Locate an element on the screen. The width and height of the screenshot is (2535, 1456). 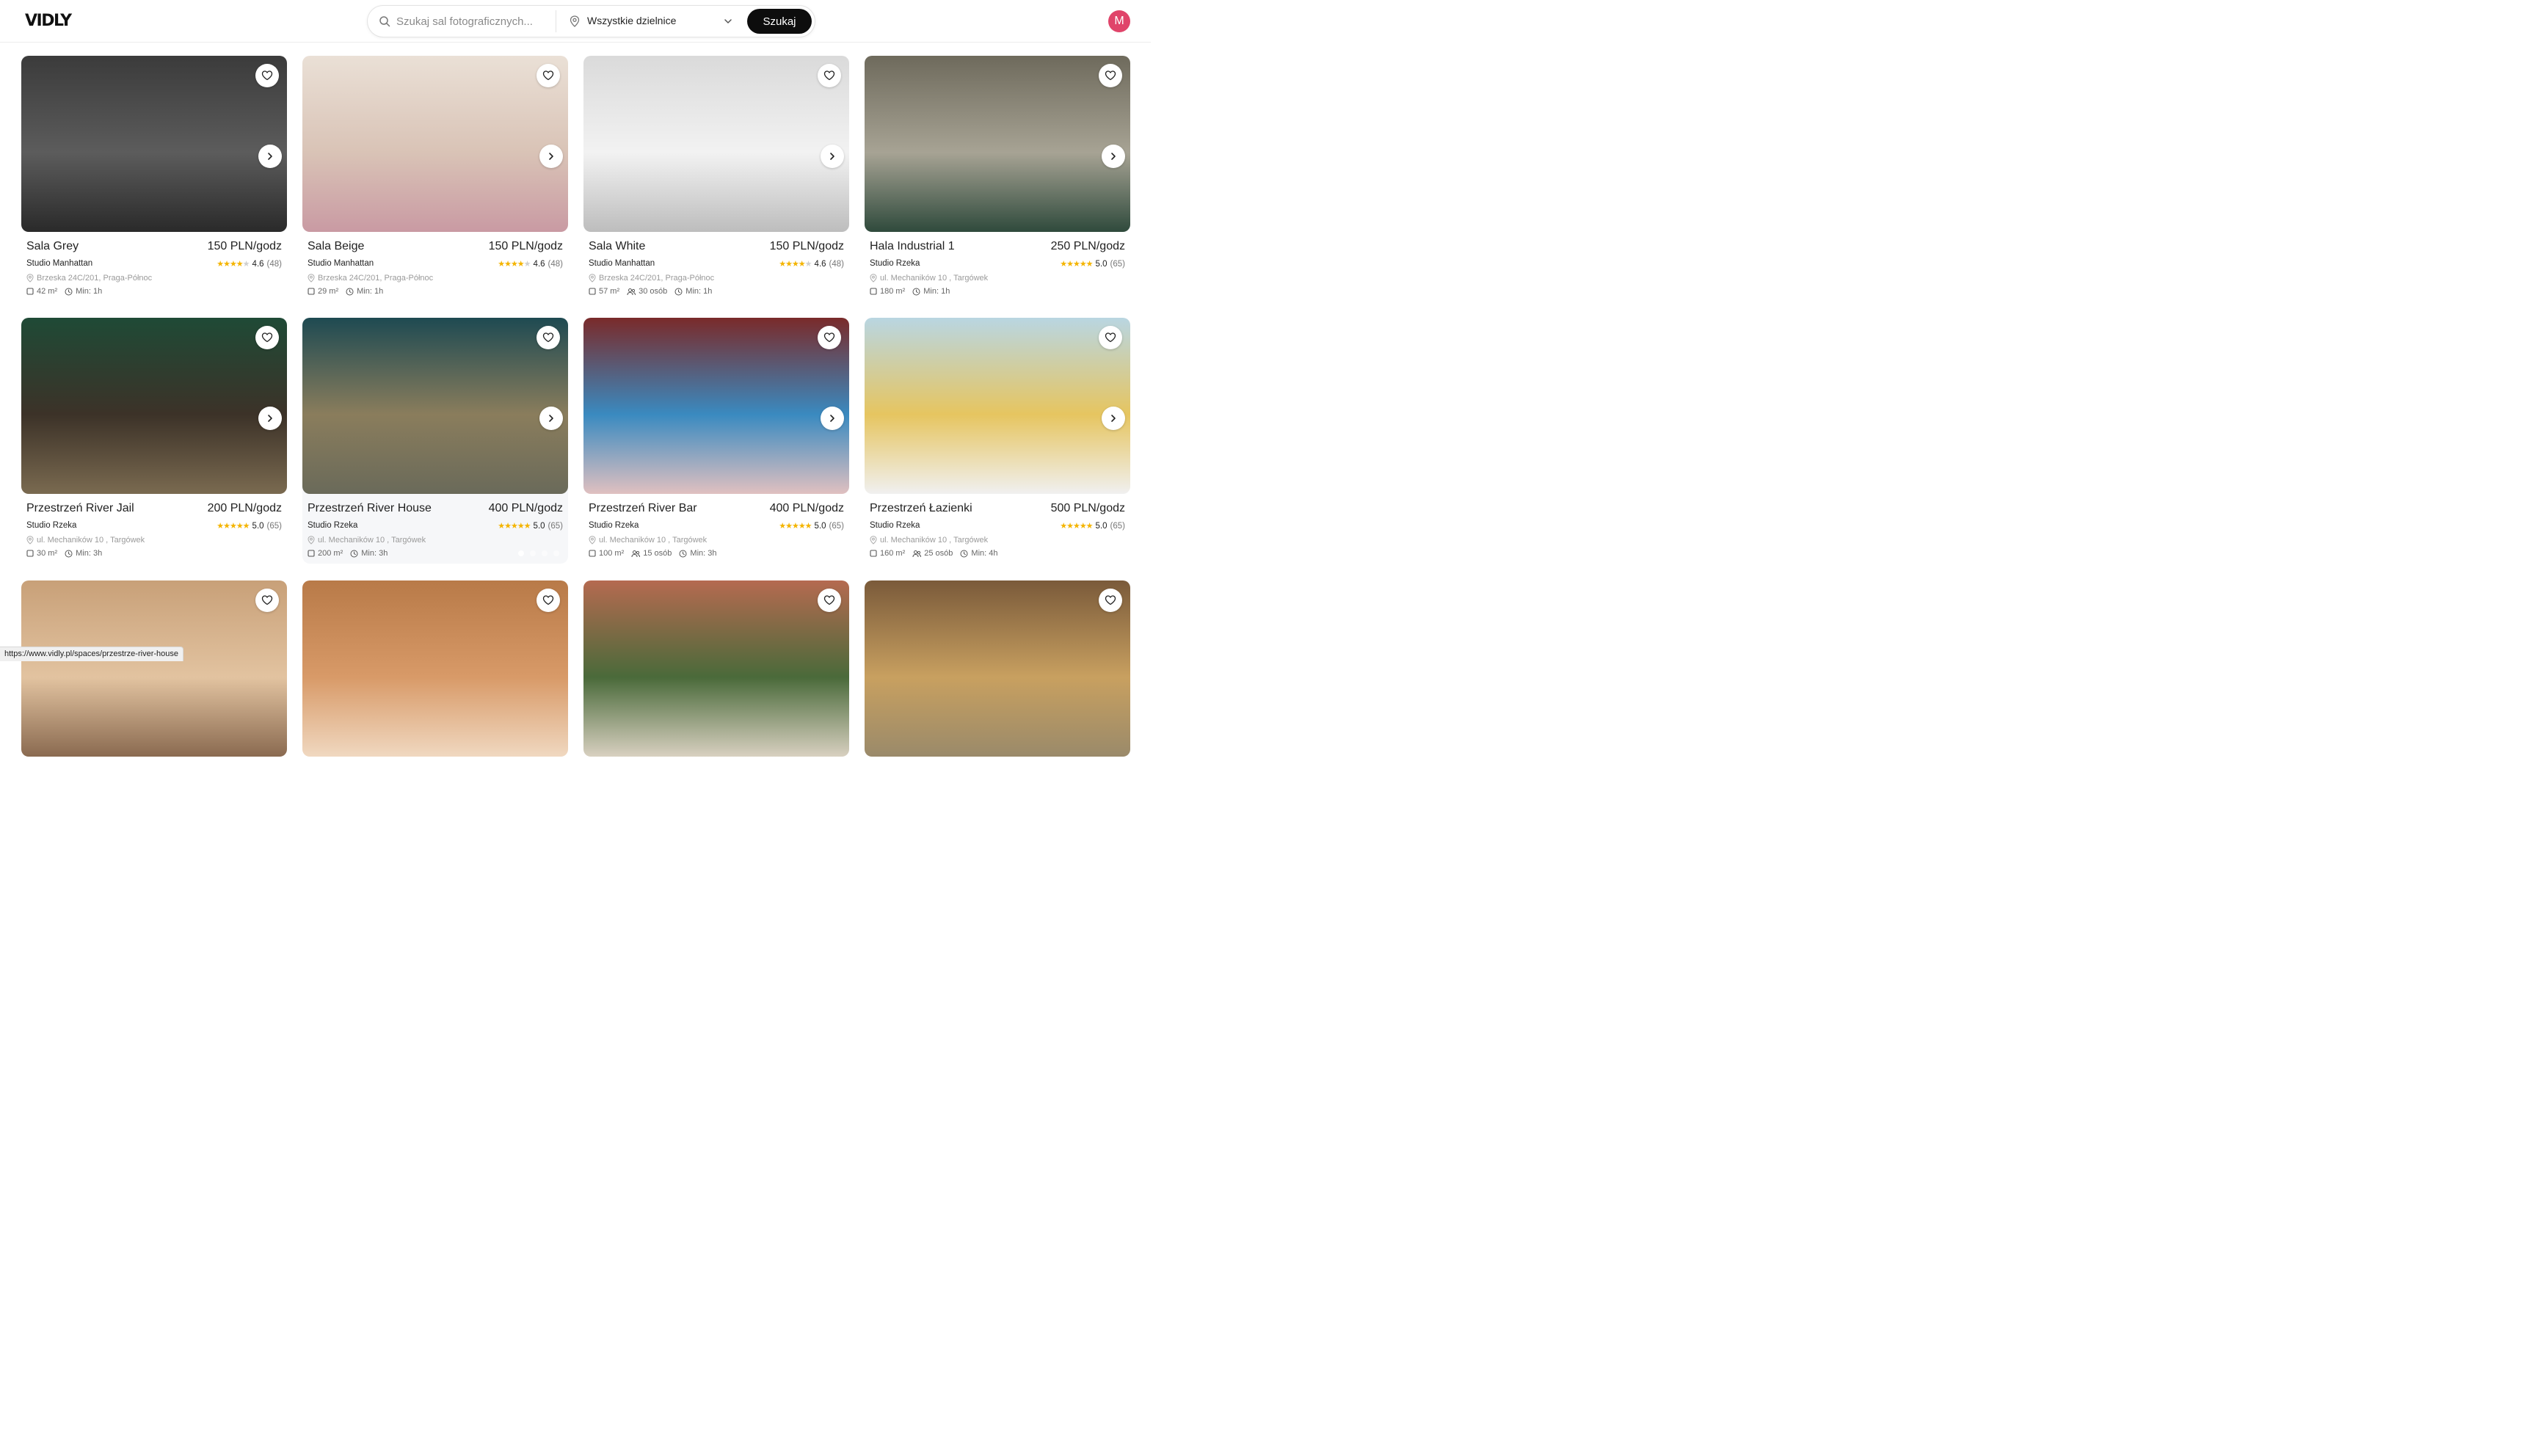
listing-price: 250 PLN/godz is located at coordinates (1087, 246).